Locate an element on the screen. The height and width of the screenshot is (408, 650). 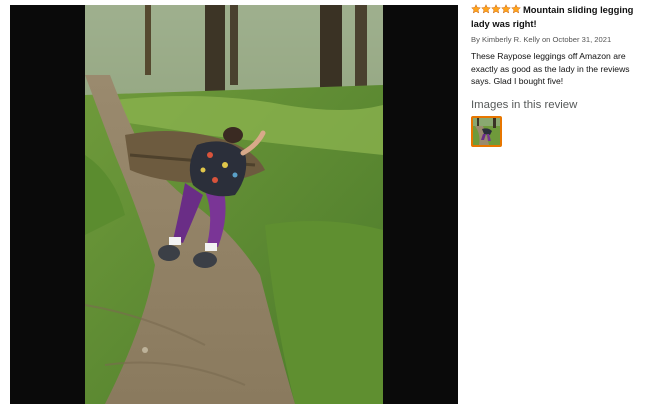
review-date: October 31, 2021 is located at coordinates (582, 39).